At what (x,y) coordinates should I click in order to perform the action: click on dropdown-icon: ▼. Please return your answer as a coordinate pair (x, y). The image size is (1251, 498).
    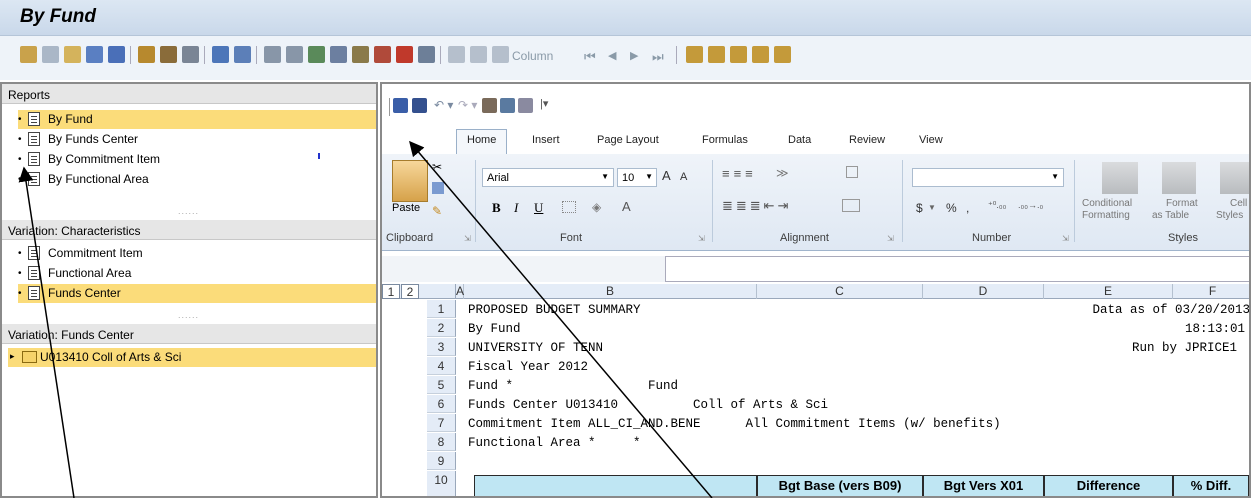
    Looking at the image, I should click on (932, 207).